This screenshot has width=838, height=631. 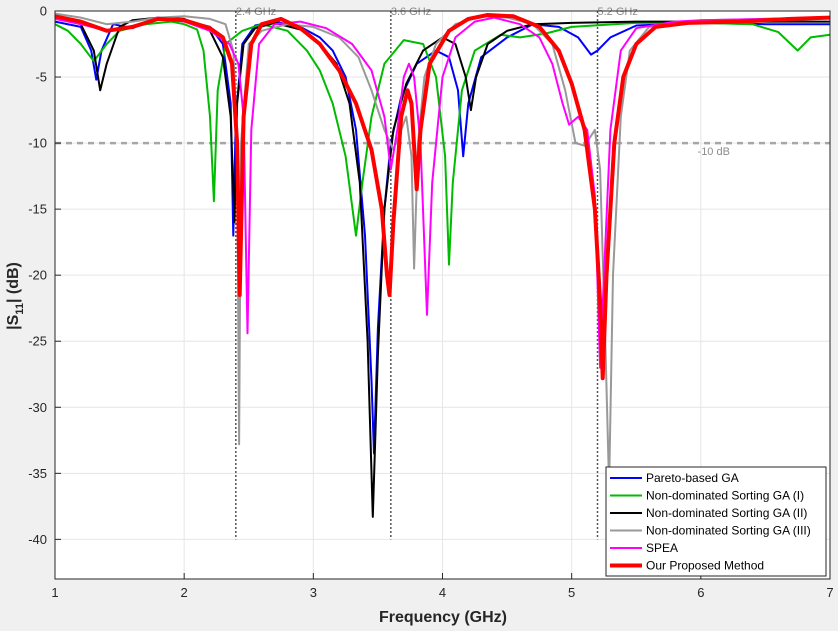 What do you see at coordinates (43, 11) in the screenshot?
I see `y-tick-label: 0` at bounding box center [43, 11].